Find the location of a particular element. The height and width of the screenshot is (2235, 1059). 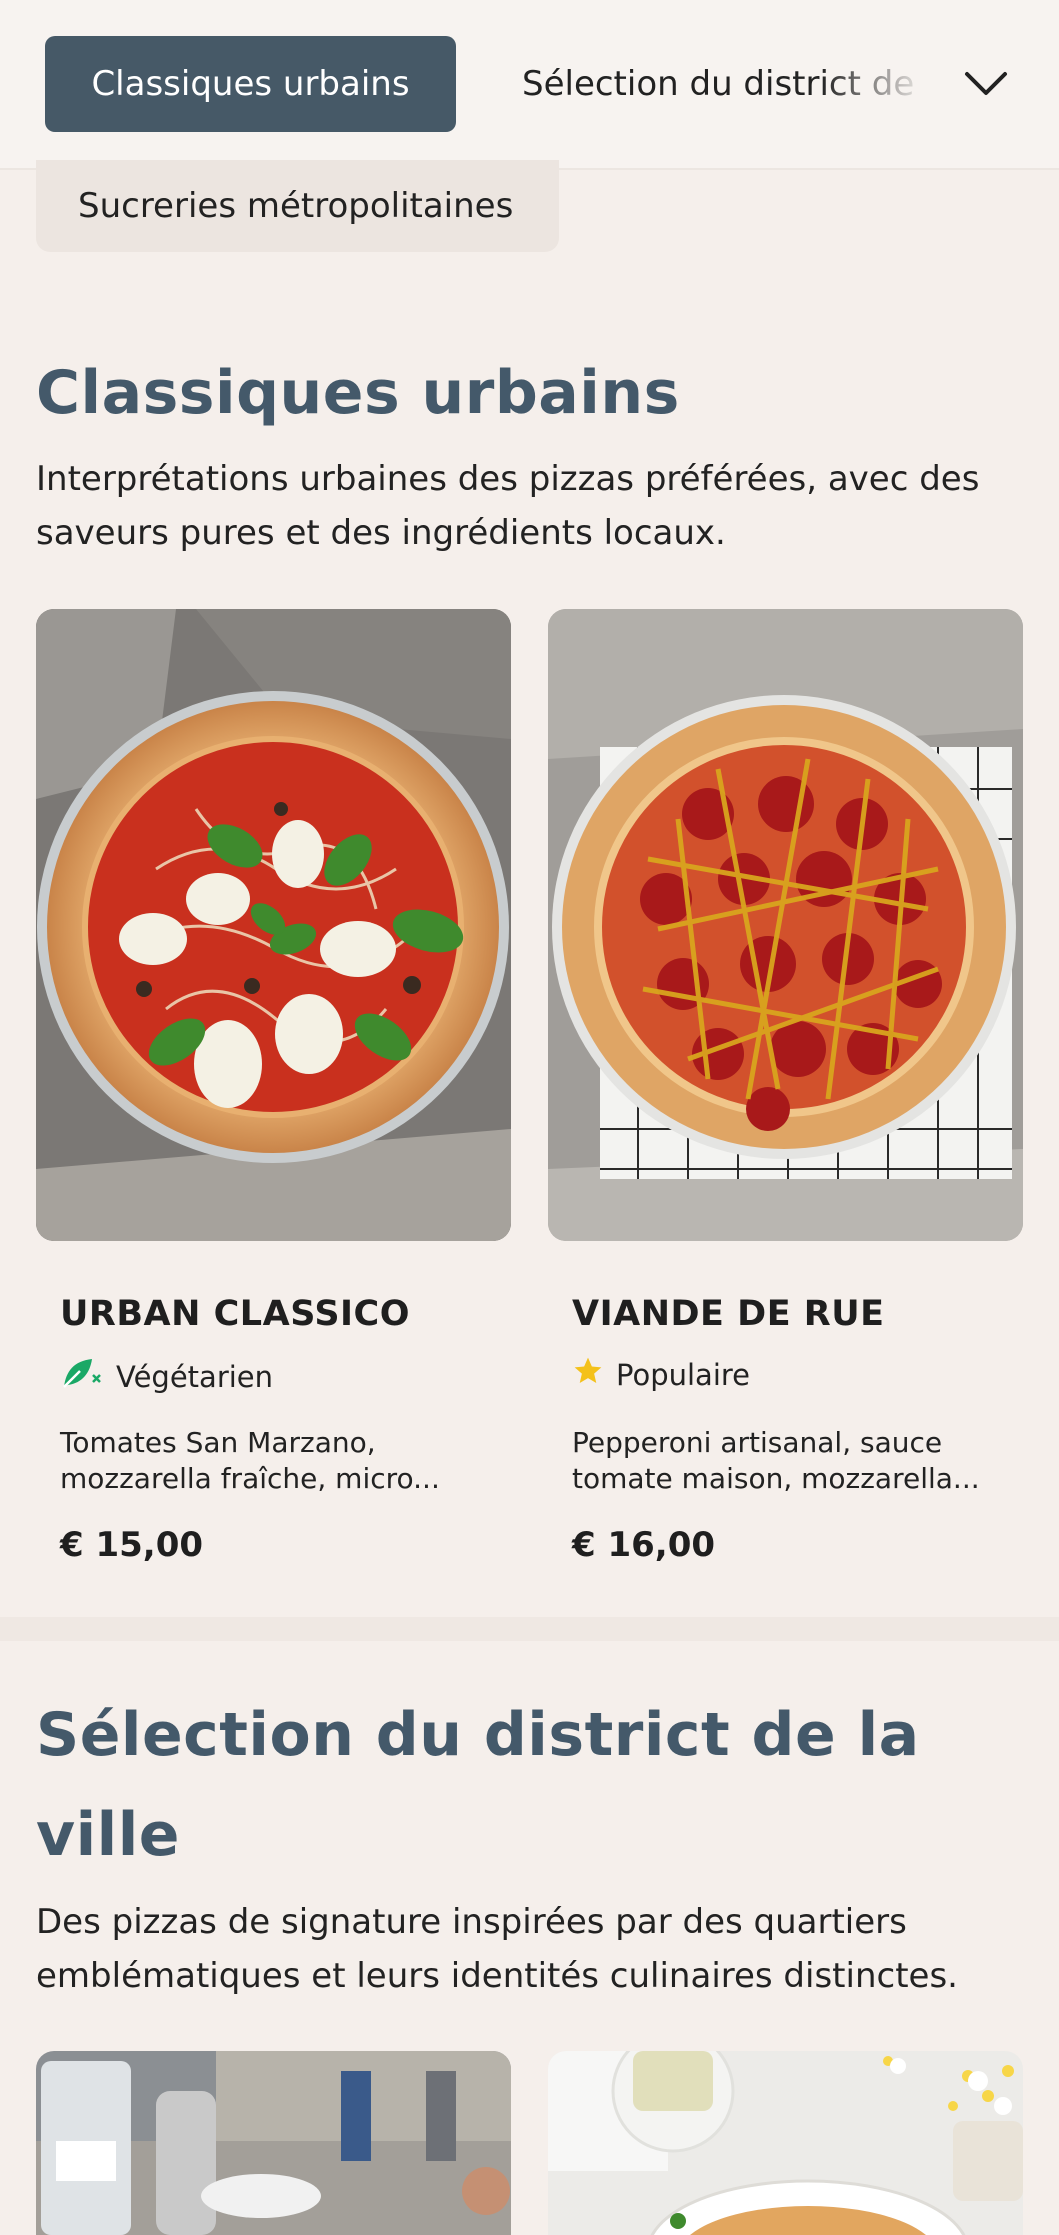

leaf-vegetarian-icon is located at coordinates (82, 1376).